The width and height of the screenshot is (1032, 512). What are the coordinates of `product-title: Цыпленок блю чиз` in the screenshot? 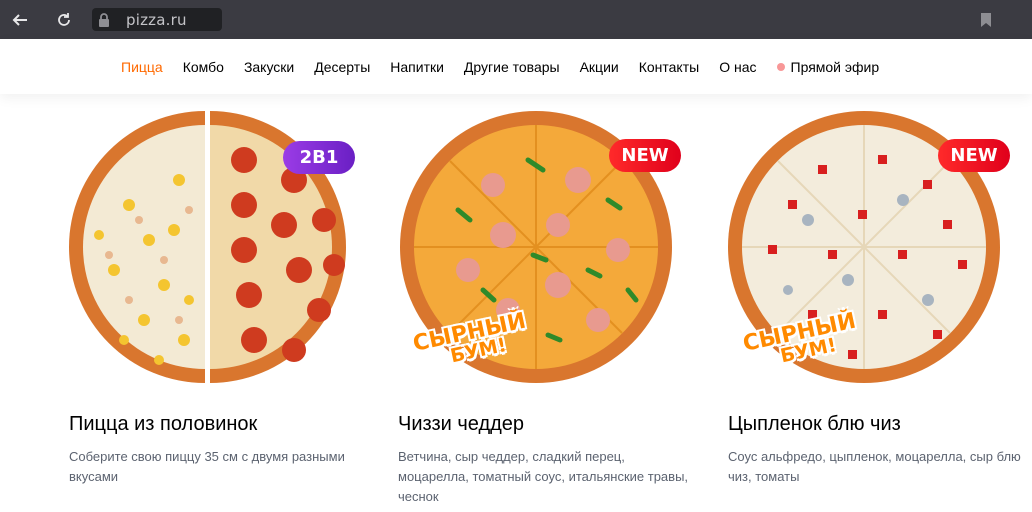 It's located at (814, 424).